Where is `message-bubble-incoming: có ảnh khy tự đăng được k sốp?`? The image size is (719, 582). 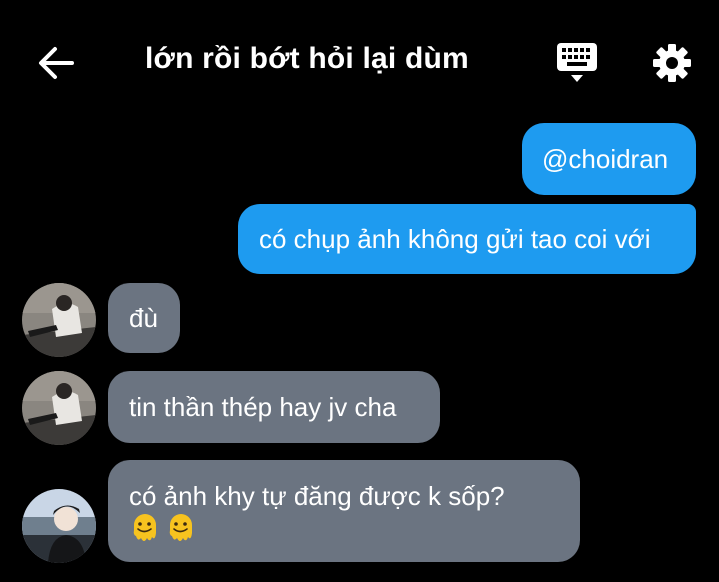
message-bubble-incoming: có ảnh khy tự đăng được k sốp? is located at coordinates (344, 511).